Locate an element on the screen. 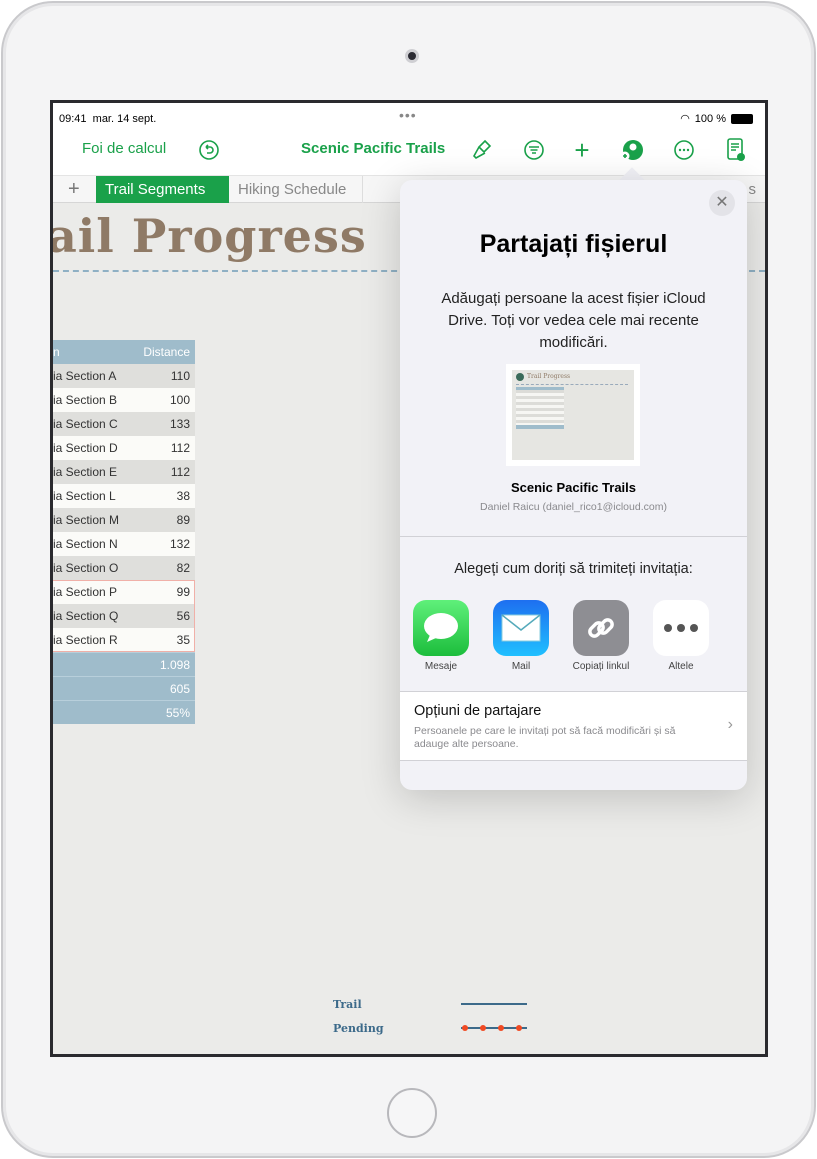  legend-trail-line is located at coordinates (494, 1004).